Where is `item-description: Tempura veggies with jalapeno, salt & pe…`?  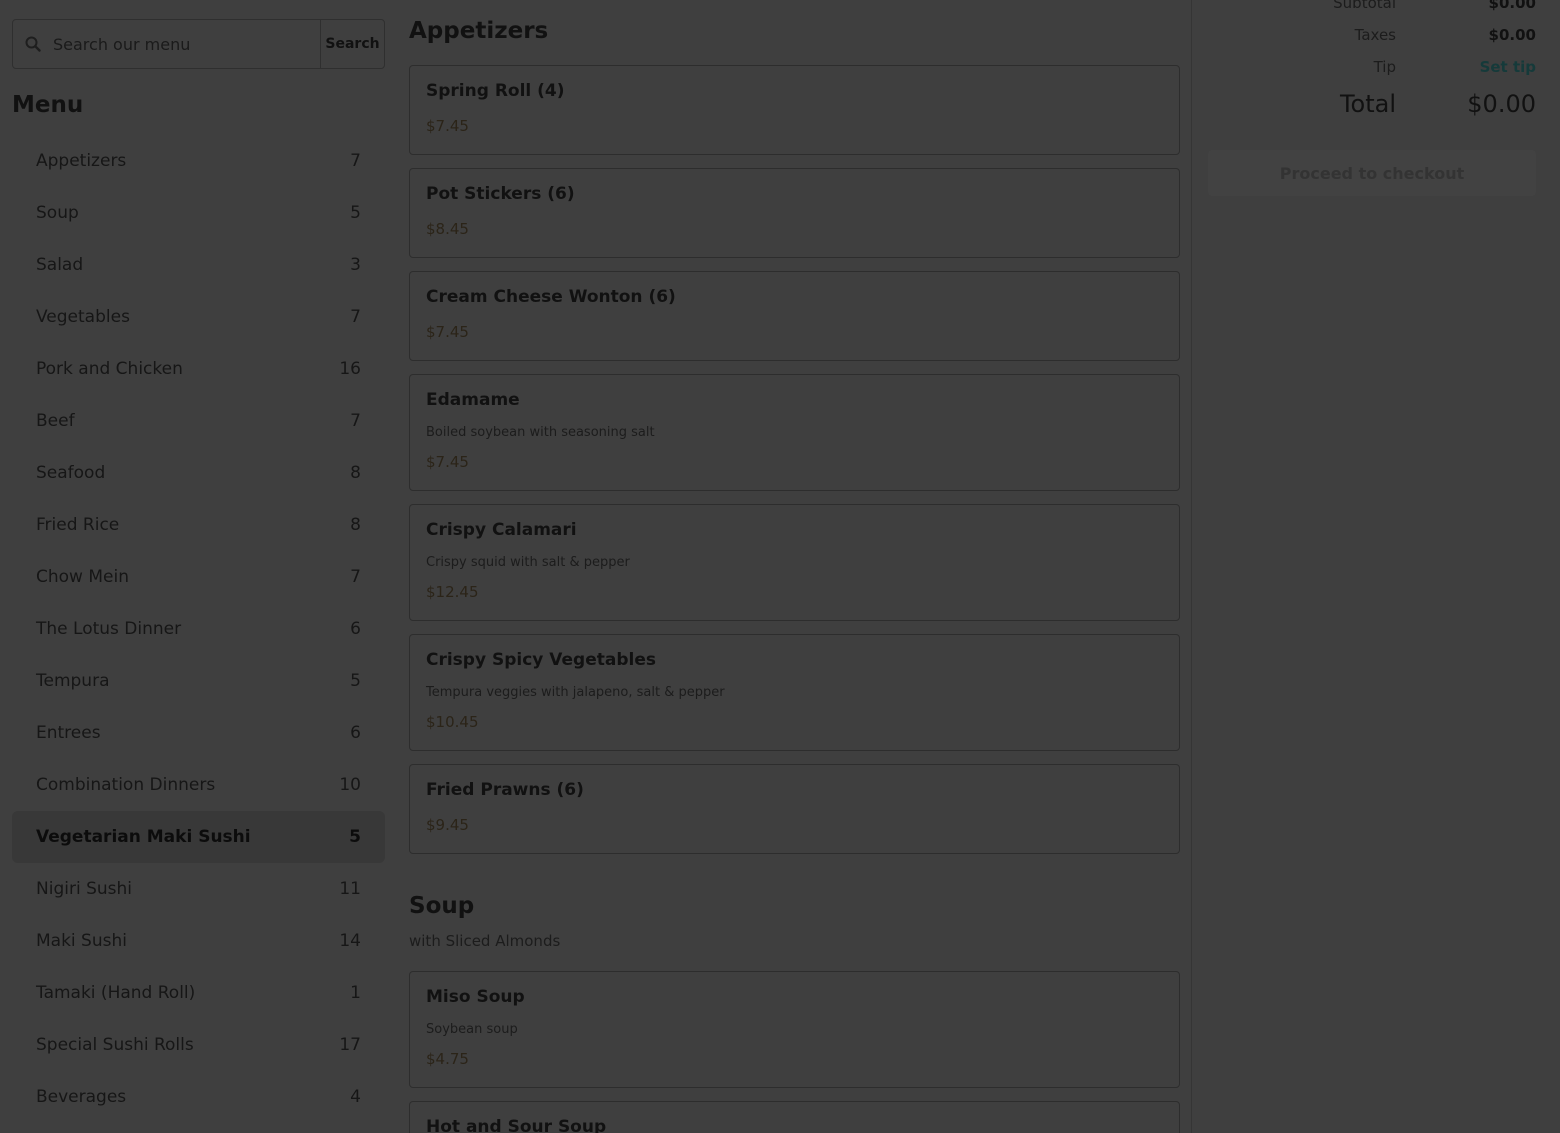
item-description: Tempura veggies with jalapeno, salt & pe… is located at coordinates (575, 692).